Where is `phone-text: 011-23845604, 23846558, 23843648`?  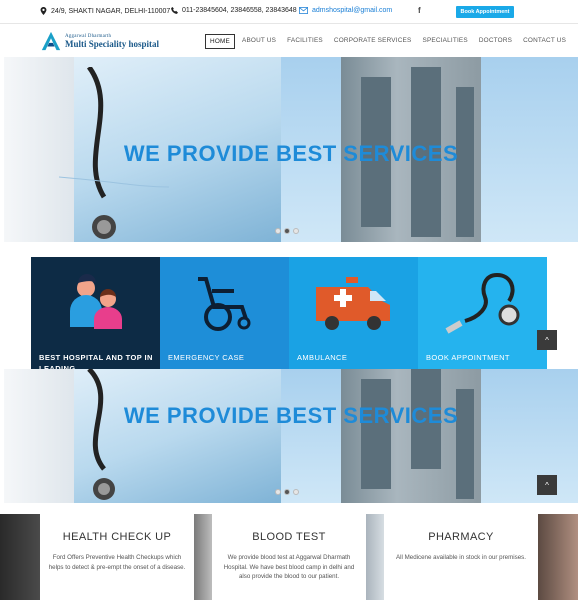 phone-text: 011-23845604, 23846558, 23843648 is located at coordinates (239, 10).